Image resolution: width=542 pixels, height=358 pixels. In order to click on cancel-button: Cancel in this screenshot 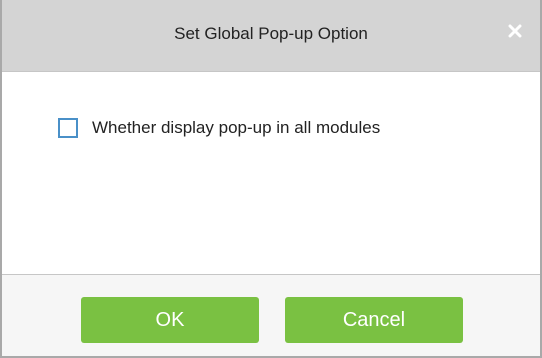, I will do `click(374, 320)`.